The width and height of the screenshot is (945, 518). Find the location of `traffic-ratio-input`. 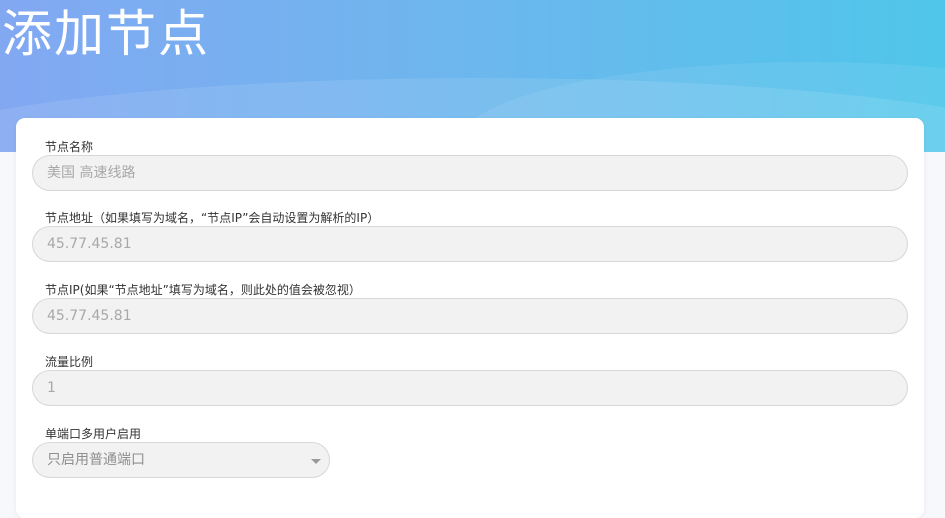

traffic-ratio-input is located at coordinates (470, 388).